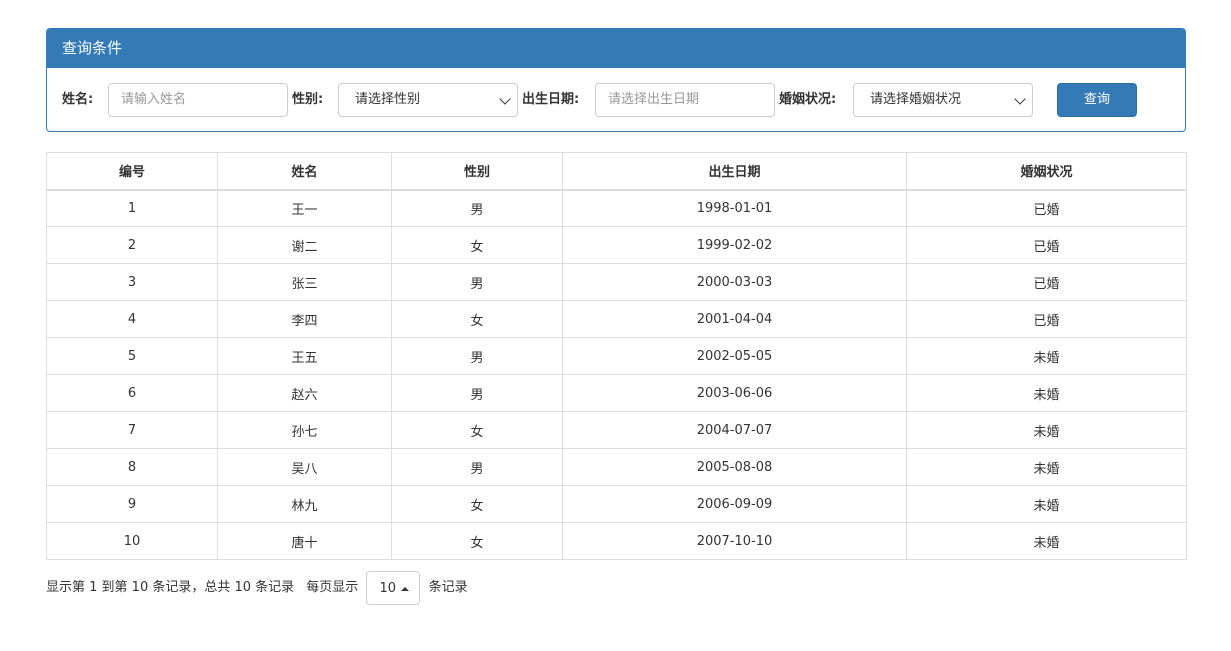 Image resolution: width=1231 pixels, height=651 pixels. What do you see at coordinates (304, 541) in the screenshot?
I see `cell-name: 唐十` at bounding box center [304, 541].